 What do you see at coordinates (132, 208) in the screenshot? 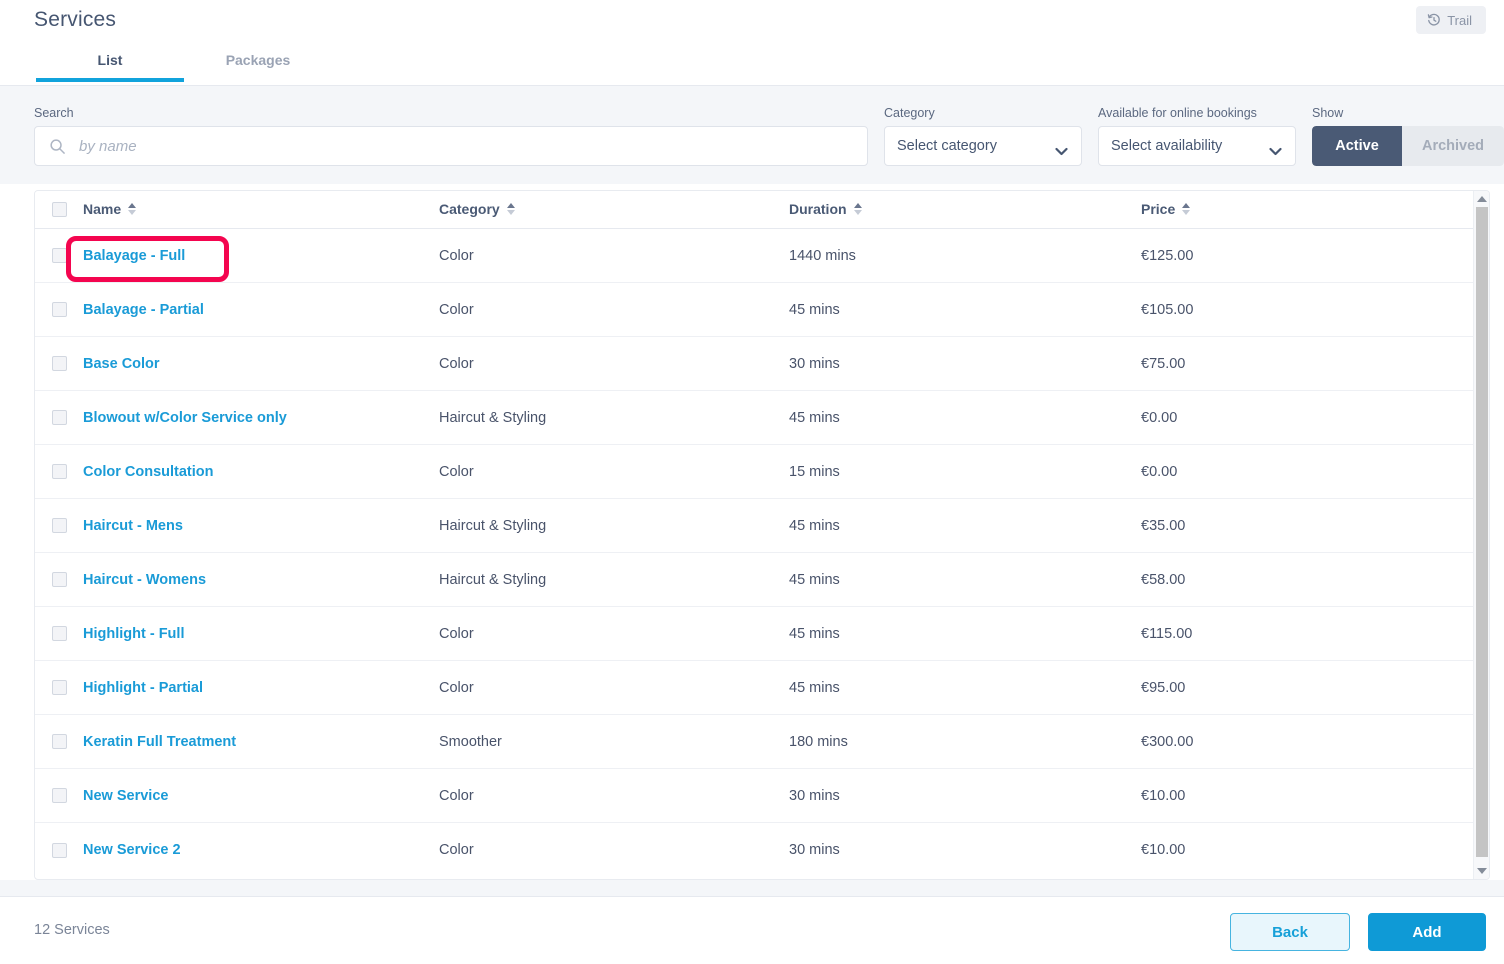
I see `sort-icon-name` at bounding box center [132, 208].